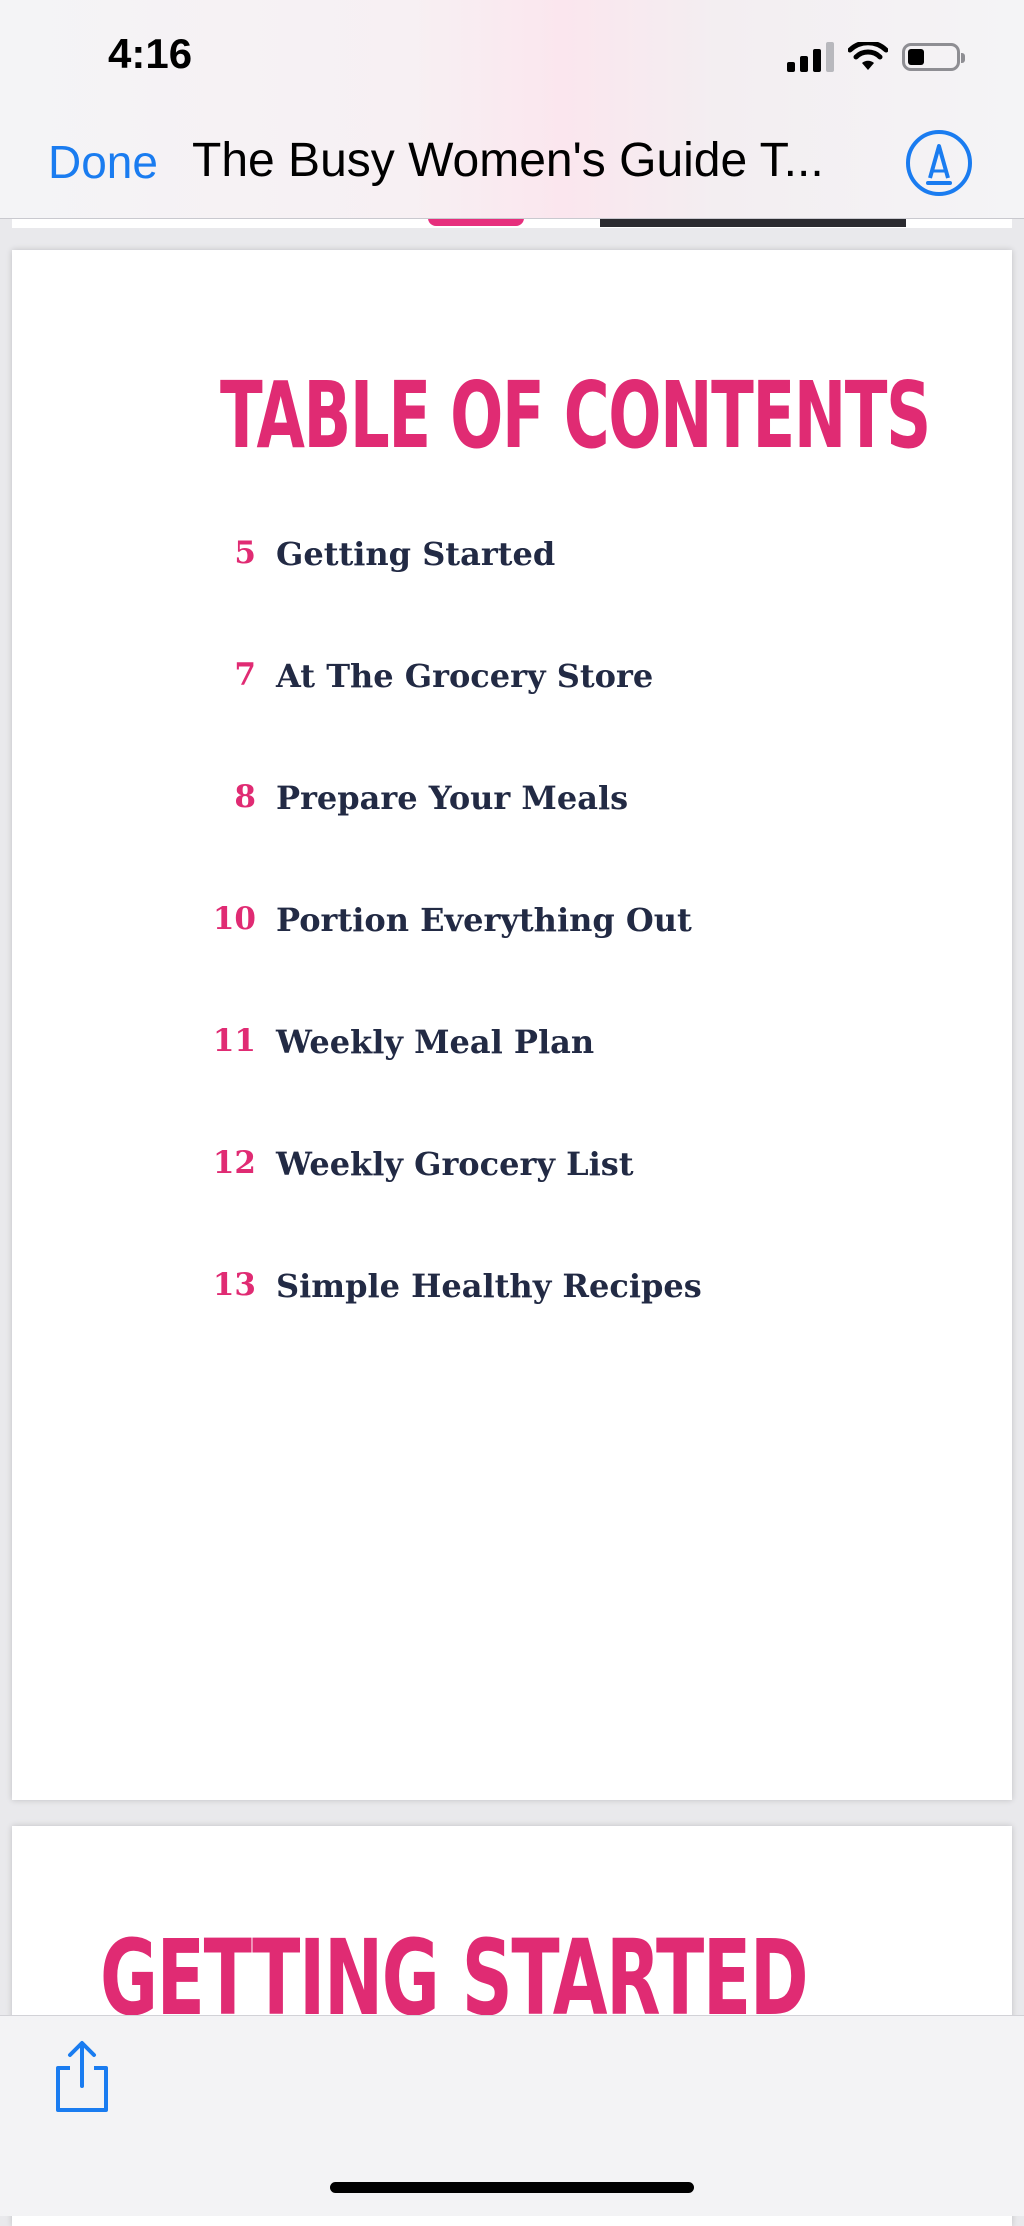 This screenshot has width=1024, height=2226. What do you see at coordinates (476, 222) in the screenshot?
I see `previous-page-accent` at bounding box center [476, 222].